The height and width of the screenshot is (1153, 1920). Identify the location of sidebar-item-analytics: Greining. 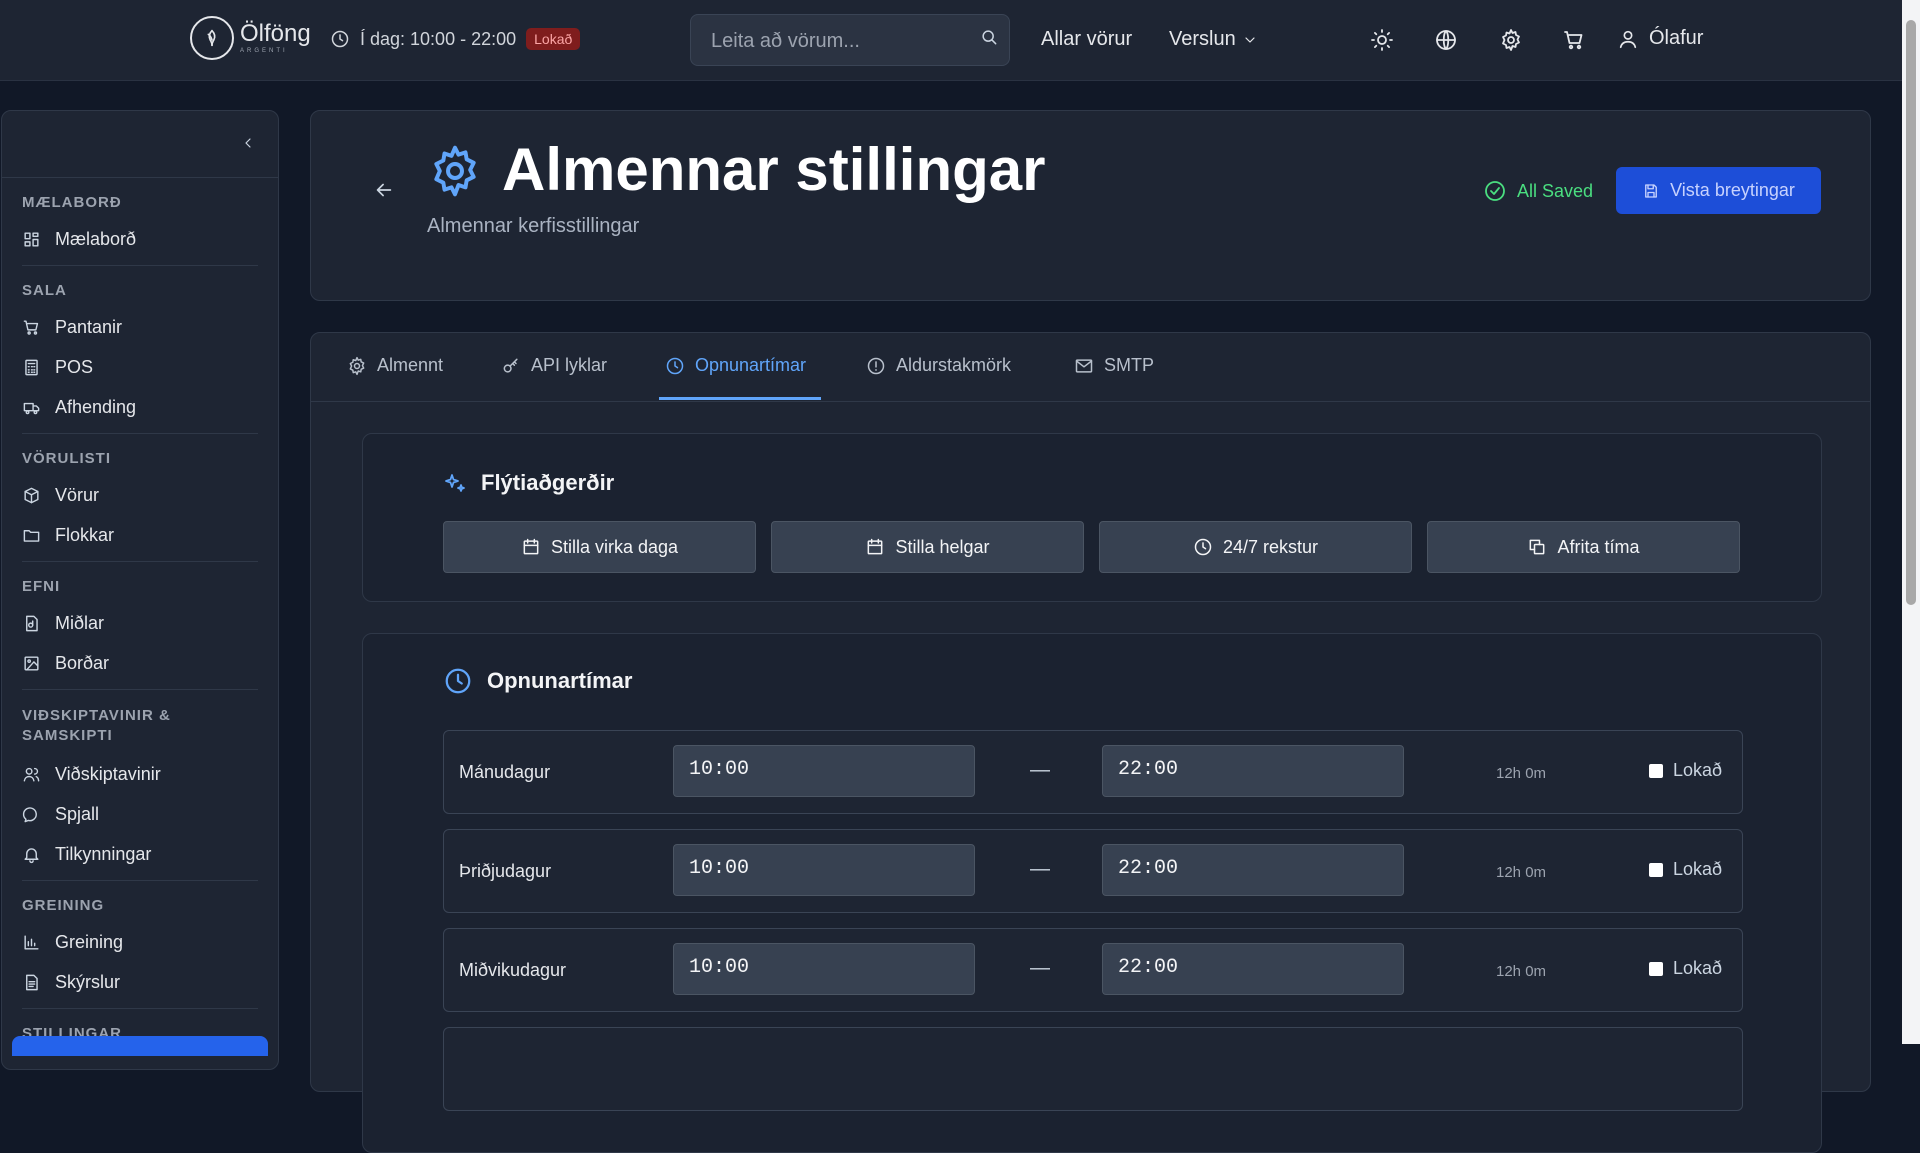
(140, 942).